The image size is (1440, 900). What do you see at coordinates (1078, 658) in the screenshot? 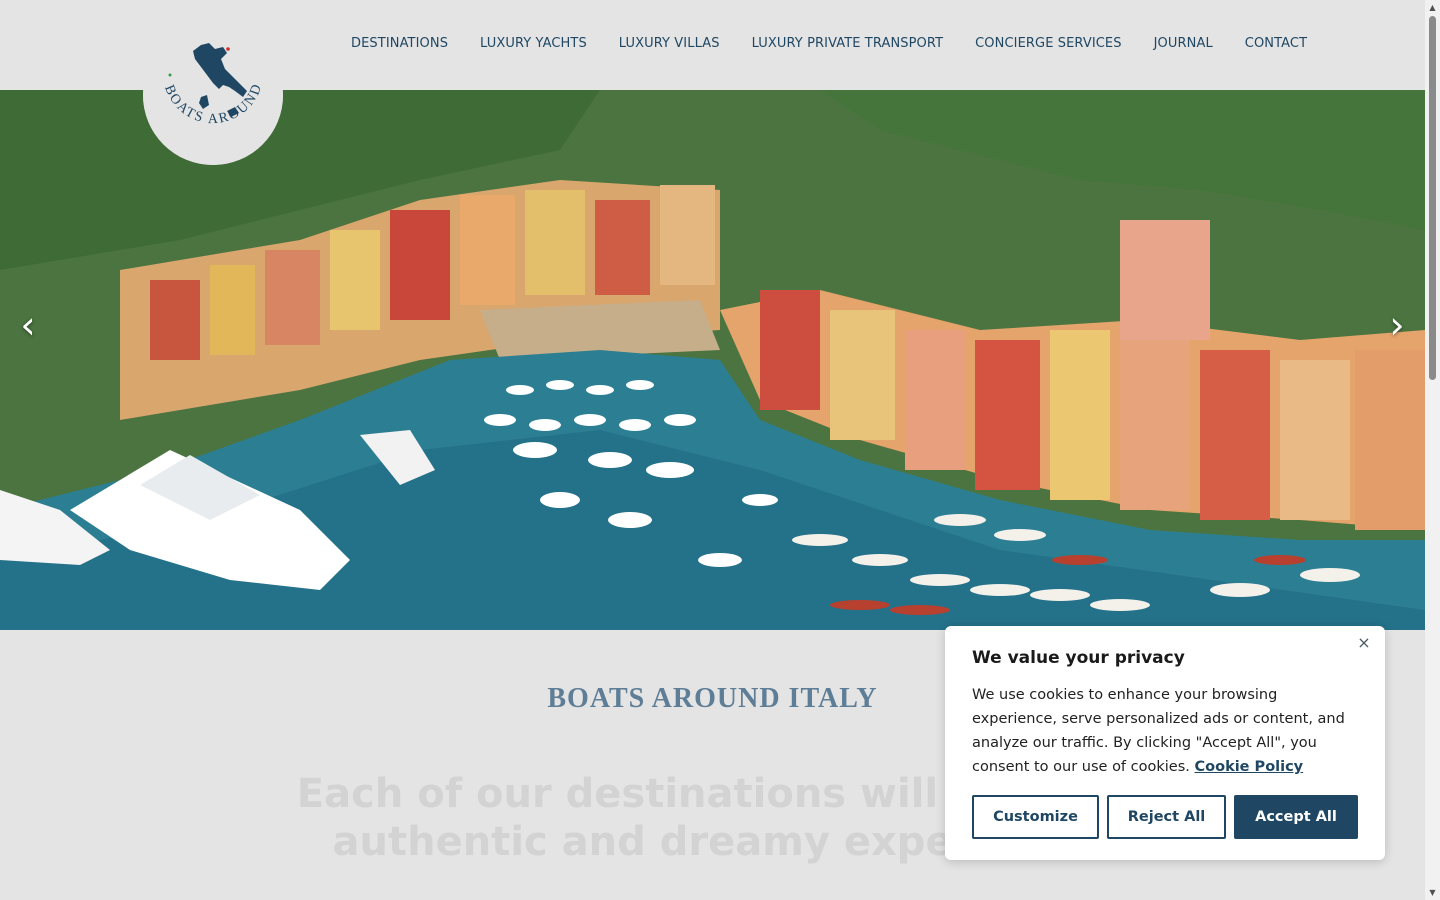
I see `cookie-title: We value your privacy` at bounding box center [1078, 658].